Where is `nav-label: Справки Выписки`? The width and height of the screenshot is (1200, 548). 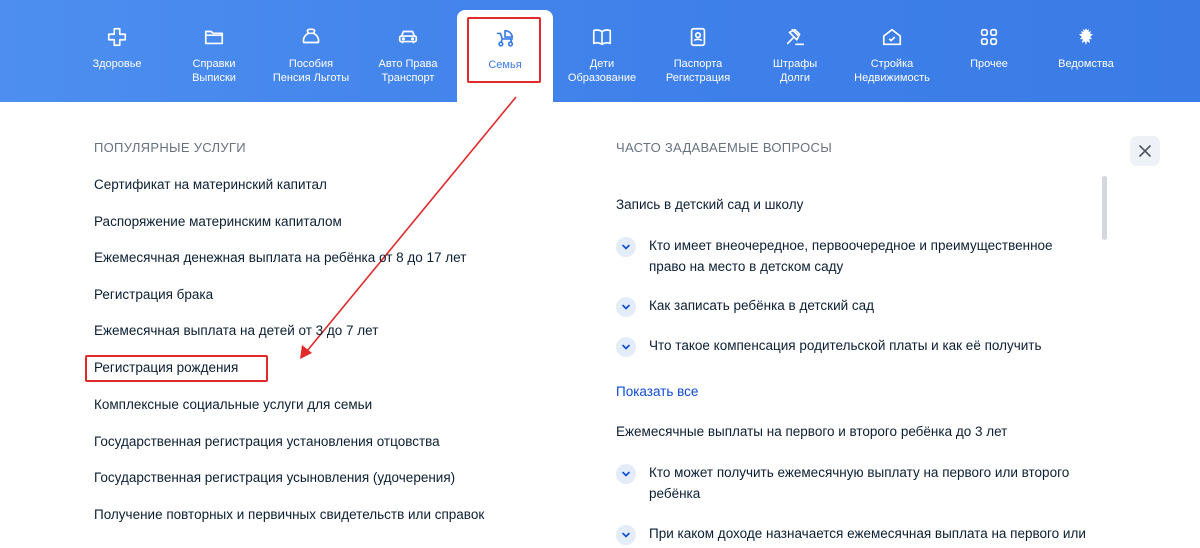 nav-label: Справки Выписки is located at coordinates (214, 71).